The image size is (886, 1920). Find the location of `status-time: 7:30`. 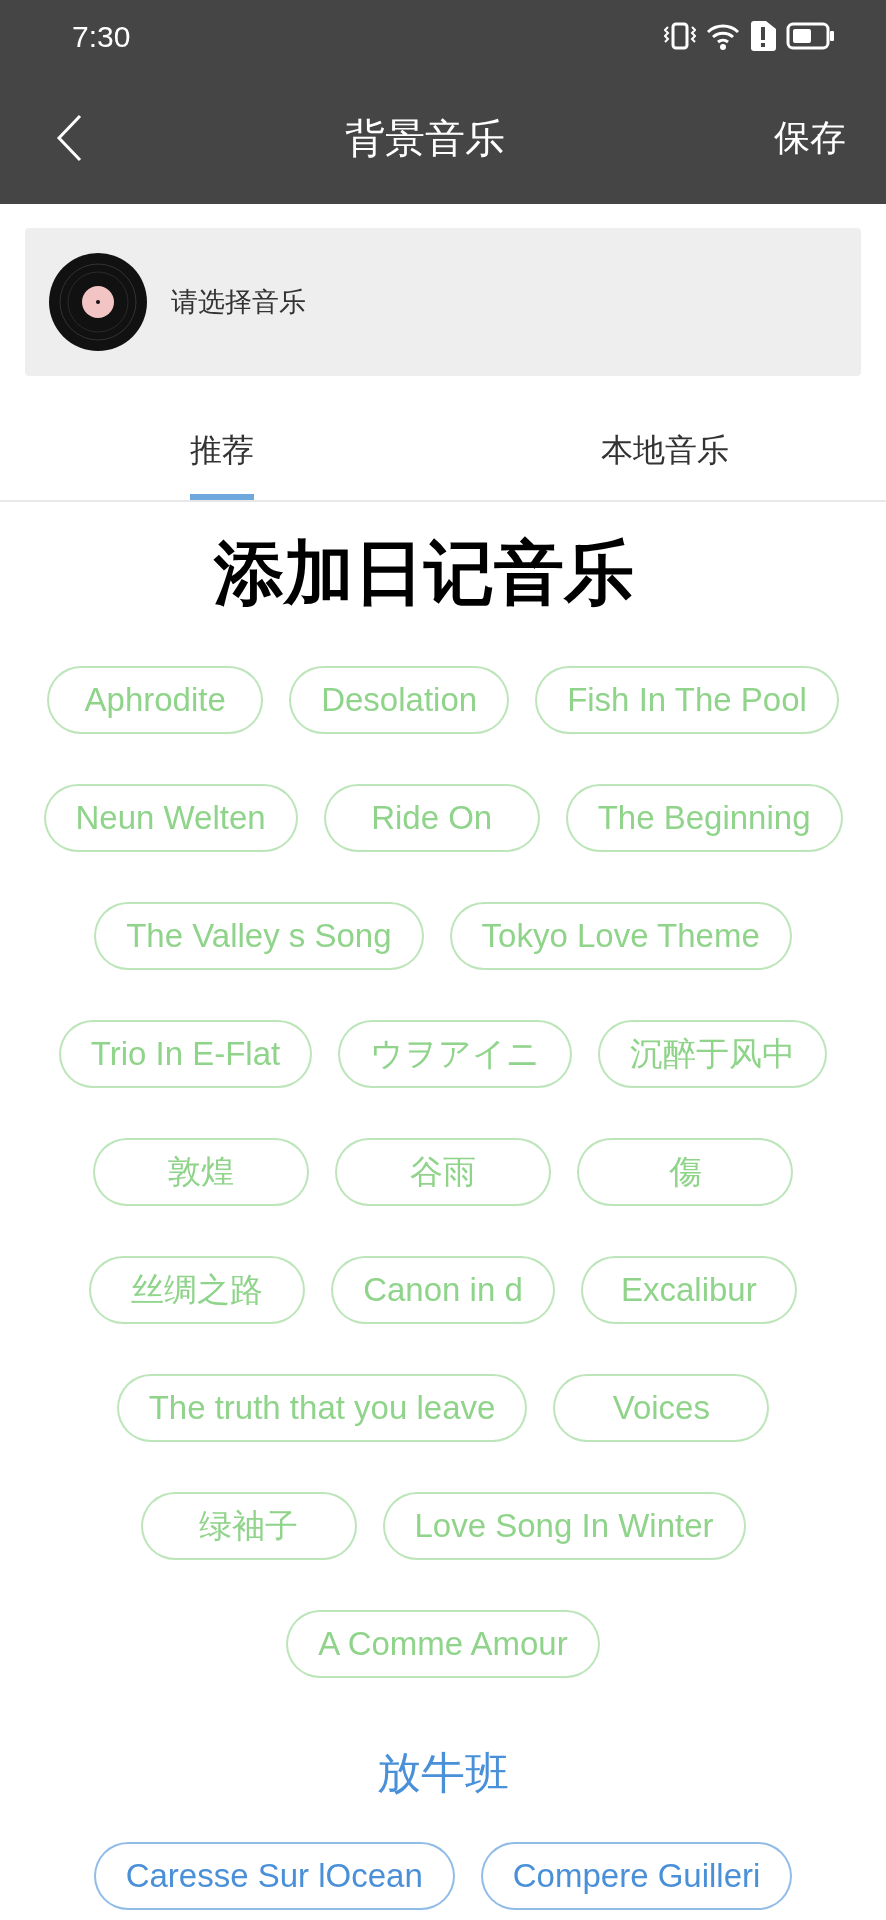

status-time: 7:30 is located at coordinates (101, 36).